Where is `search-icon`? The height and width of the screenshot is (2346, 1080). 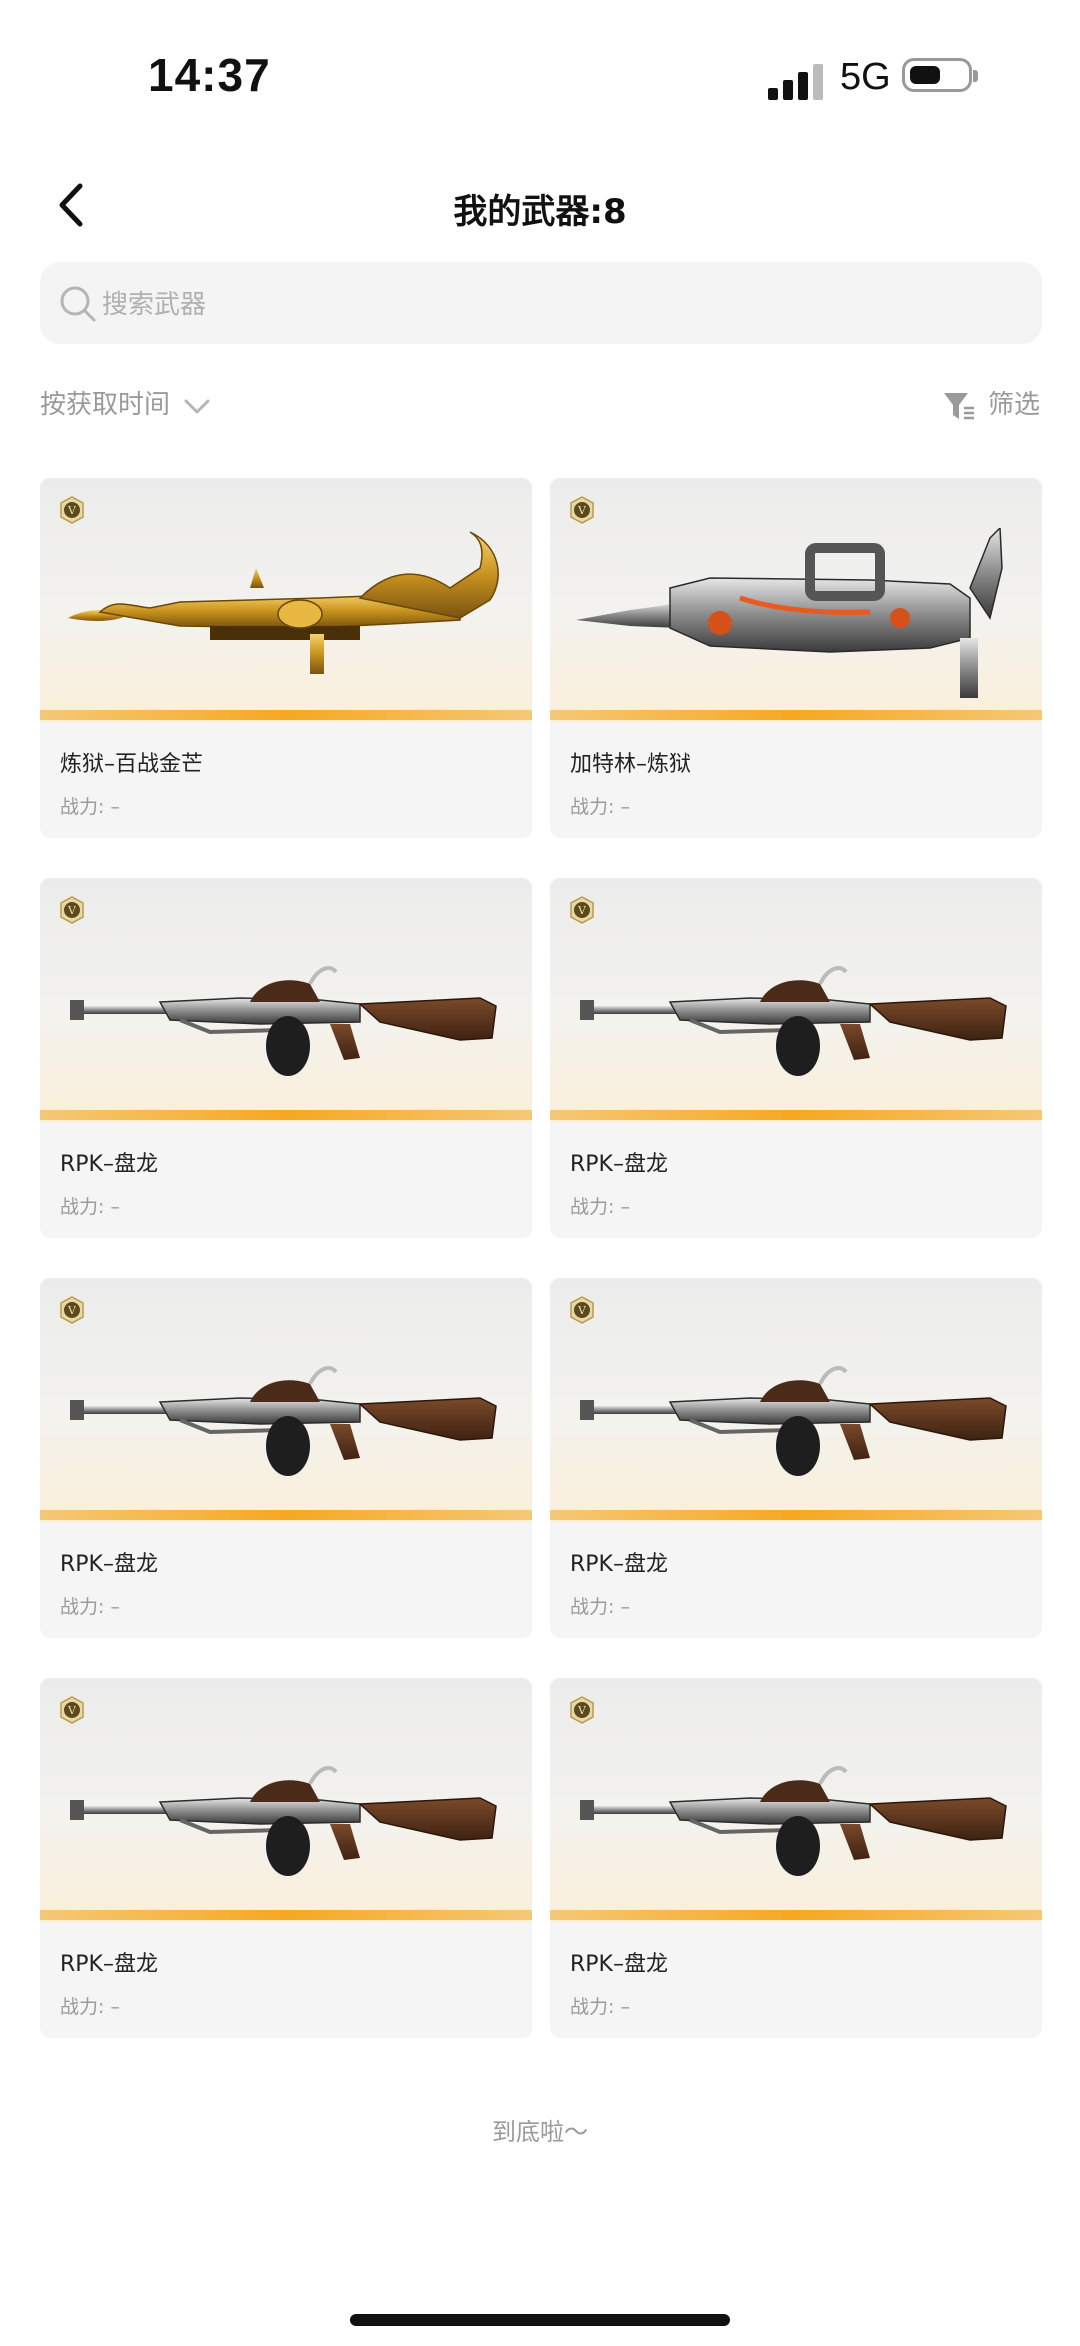 search-icon is located at coordinates (78, 304).